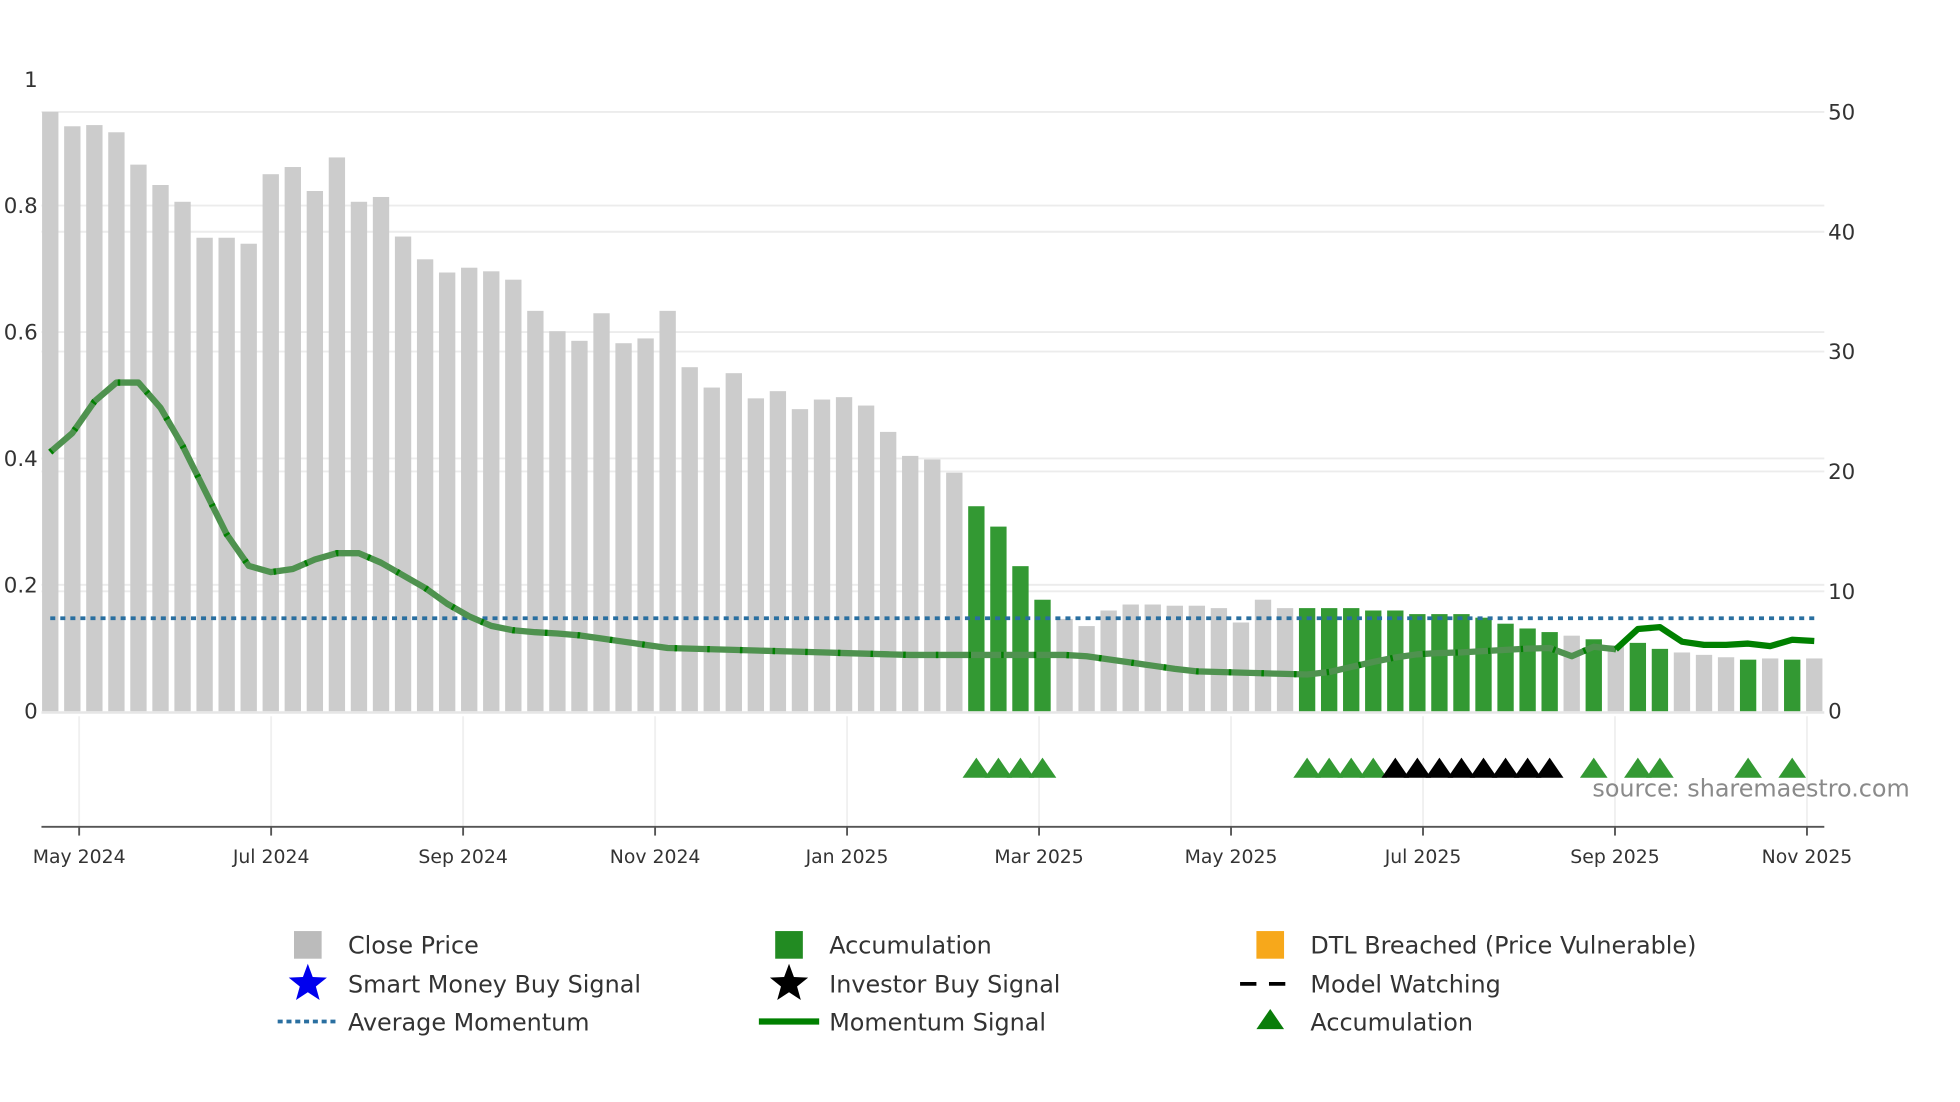 Image resolution: width=1960 pixels, height=1102 pixels. Describe the element at coordinates (902, 1022) in the screenshot. I see `legend-item: Momentum Signal` at that location.